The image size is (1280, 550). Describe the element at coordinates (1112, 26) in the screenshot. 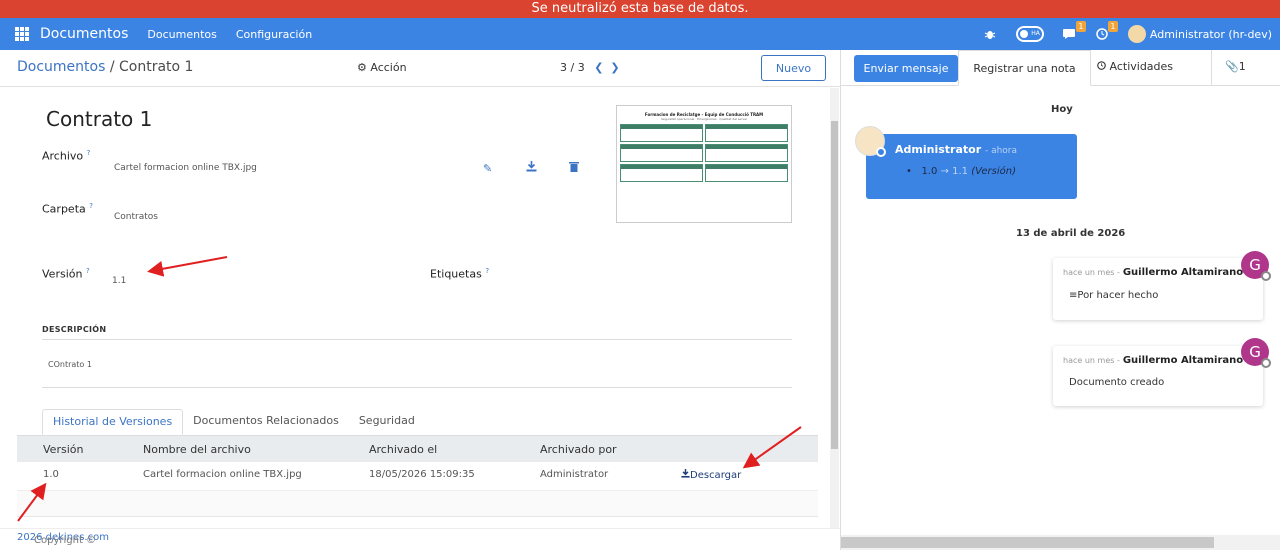

I see `activities-badge: 1` at that location.